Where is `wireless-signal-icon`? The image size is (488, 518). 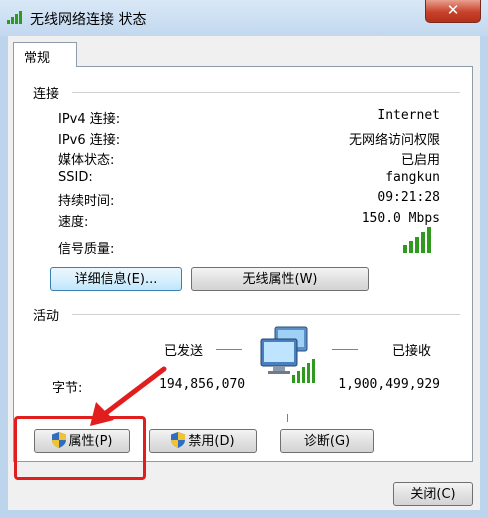 wireless-signal-icon is located at coordinates (14, 17).